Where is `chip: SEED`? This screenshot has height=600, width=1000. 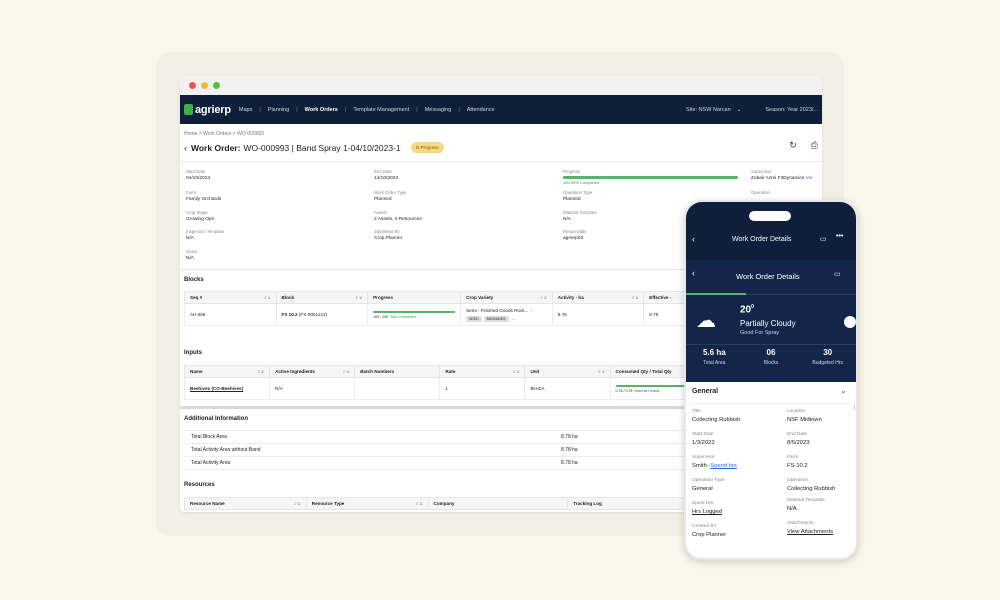
chip: SEED is located at coordinates (474, 318).